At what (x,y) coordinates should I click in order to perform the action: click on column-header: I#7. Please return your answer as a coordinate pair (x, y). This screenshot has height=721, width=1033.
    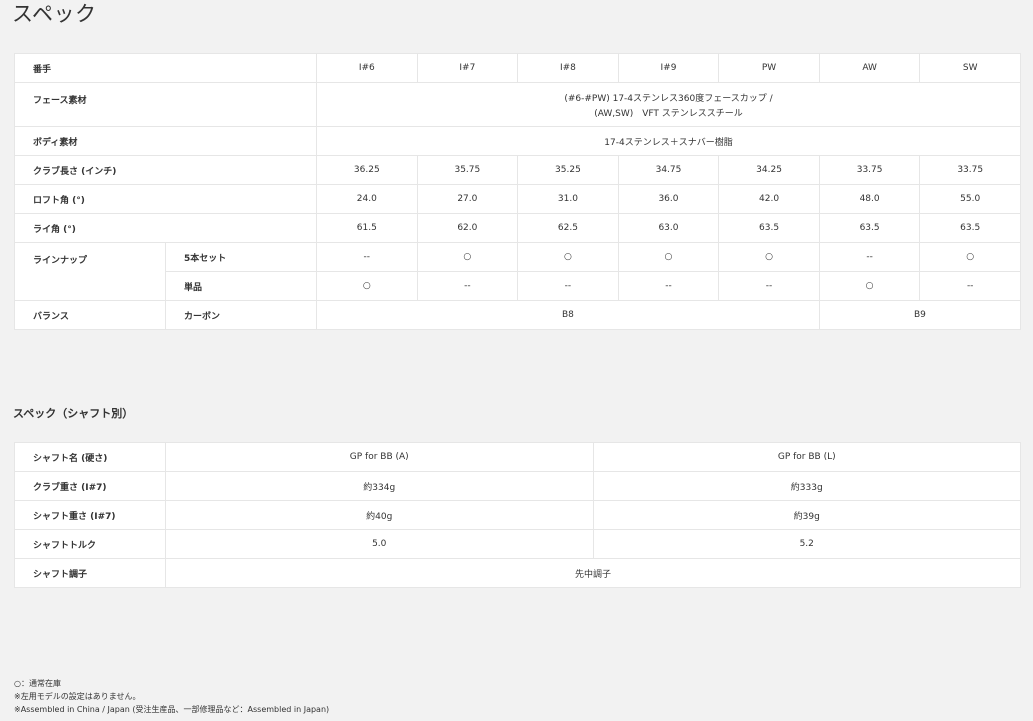
    Looking at the image, I should click on (467, 68).